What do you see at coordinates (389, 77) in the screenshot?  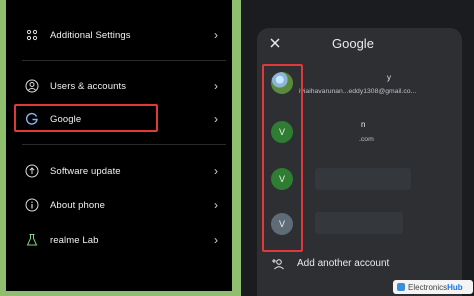 I see `account-name: y` at bounding box center [389, 77].